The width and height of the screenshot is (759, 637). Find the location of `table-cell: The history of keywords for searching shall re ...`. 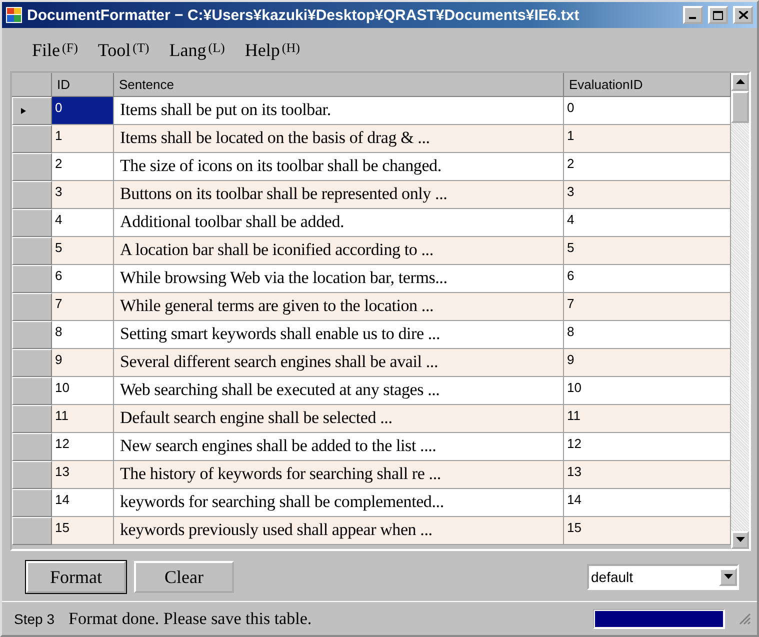

table-cell: The history of keywords for searching shall re ... is located at coordinates (339, 475).